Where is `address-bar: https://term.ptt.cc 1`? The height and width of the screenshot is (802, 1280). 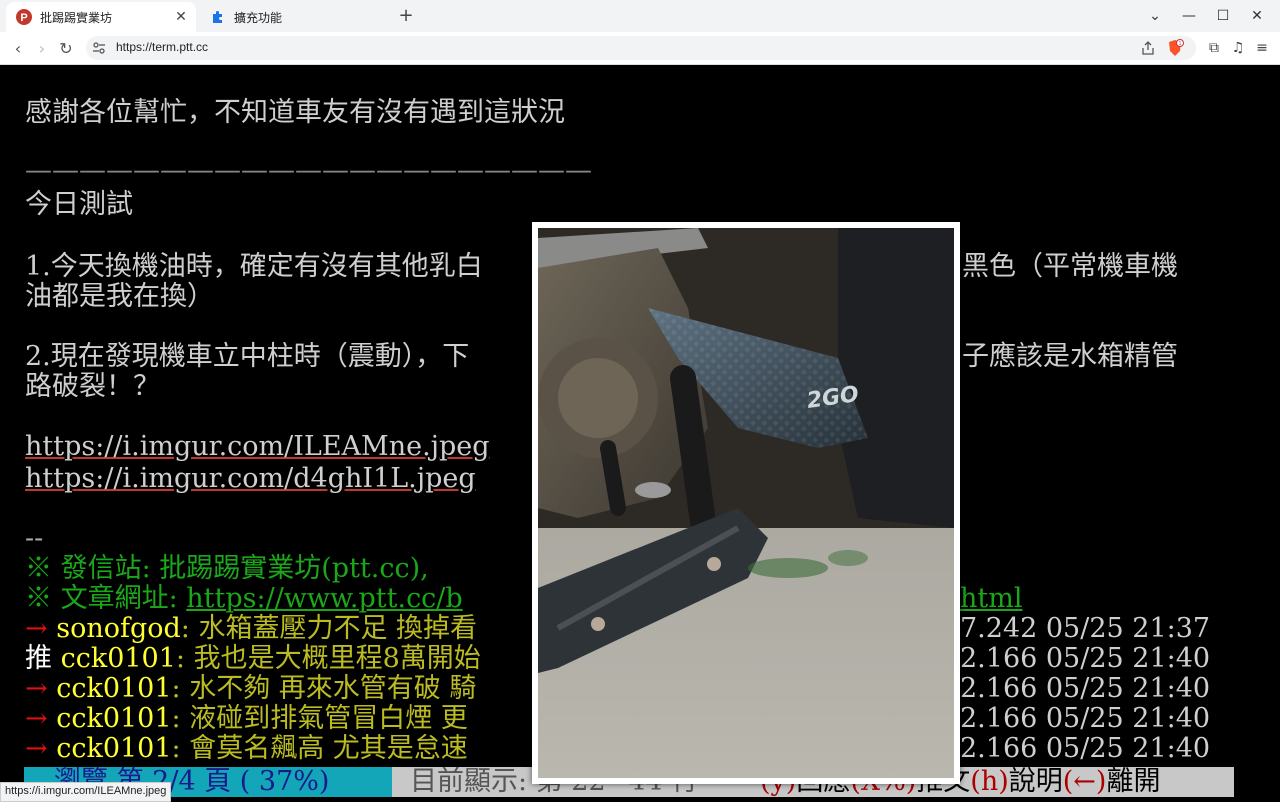
address-bar: https://term.ptt.cc 1 is located at coordinates (641, 48).